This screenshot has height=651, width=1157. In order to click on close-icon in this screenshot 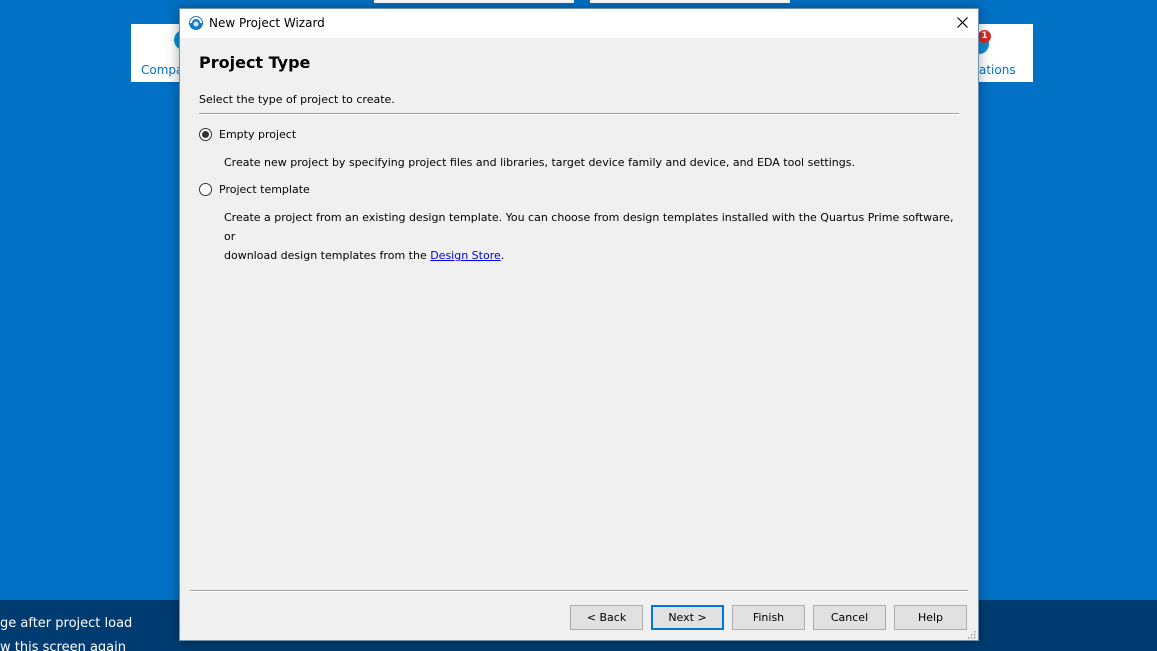, I will do `click(962, 23)`.